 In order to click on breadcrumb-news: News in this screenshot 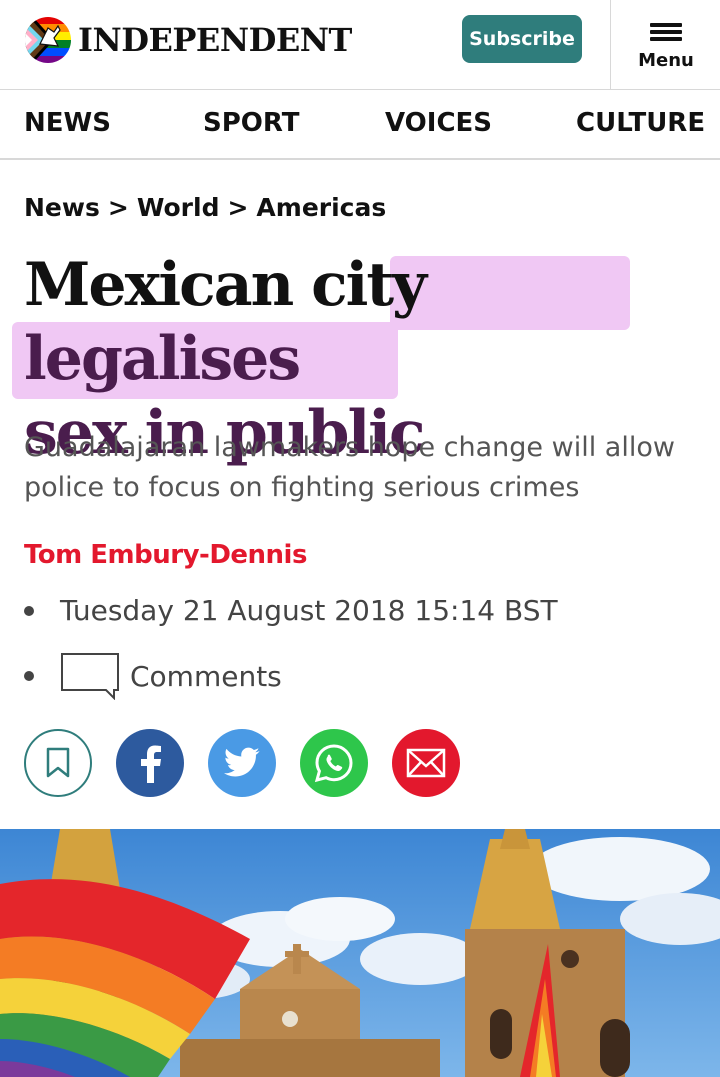, I will do `click(62, 207)`.